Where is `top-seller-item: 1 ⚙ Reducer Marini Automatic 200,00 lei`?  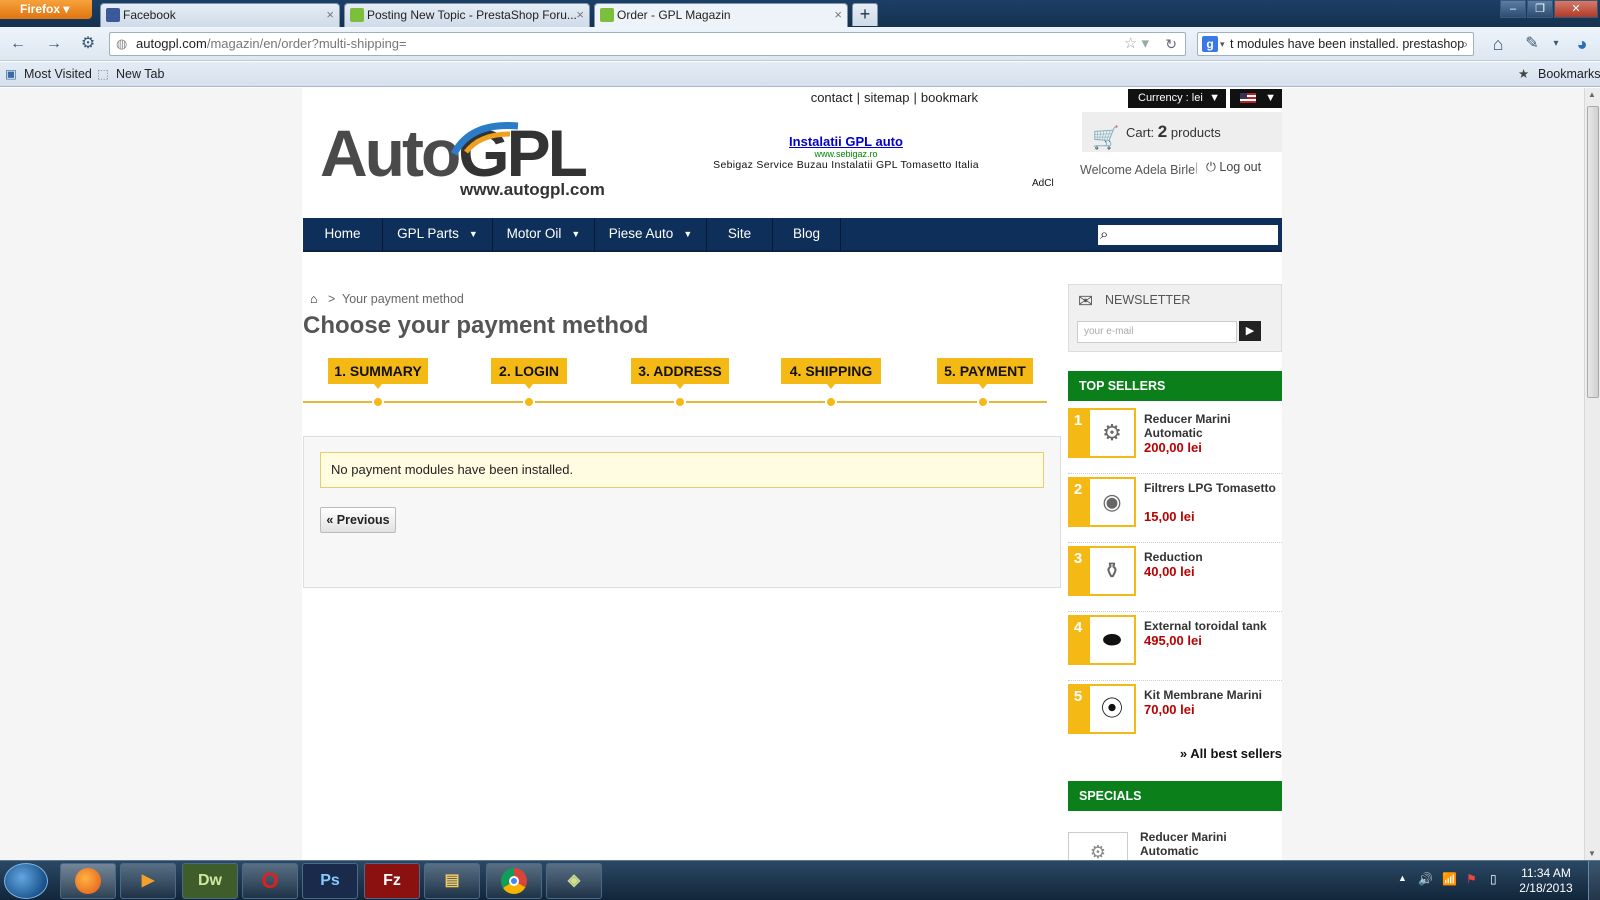 top-seller-item: 1 ⚙ Reducer Marini Automatic 200,00 lei is located at coordinates (1175, 440).